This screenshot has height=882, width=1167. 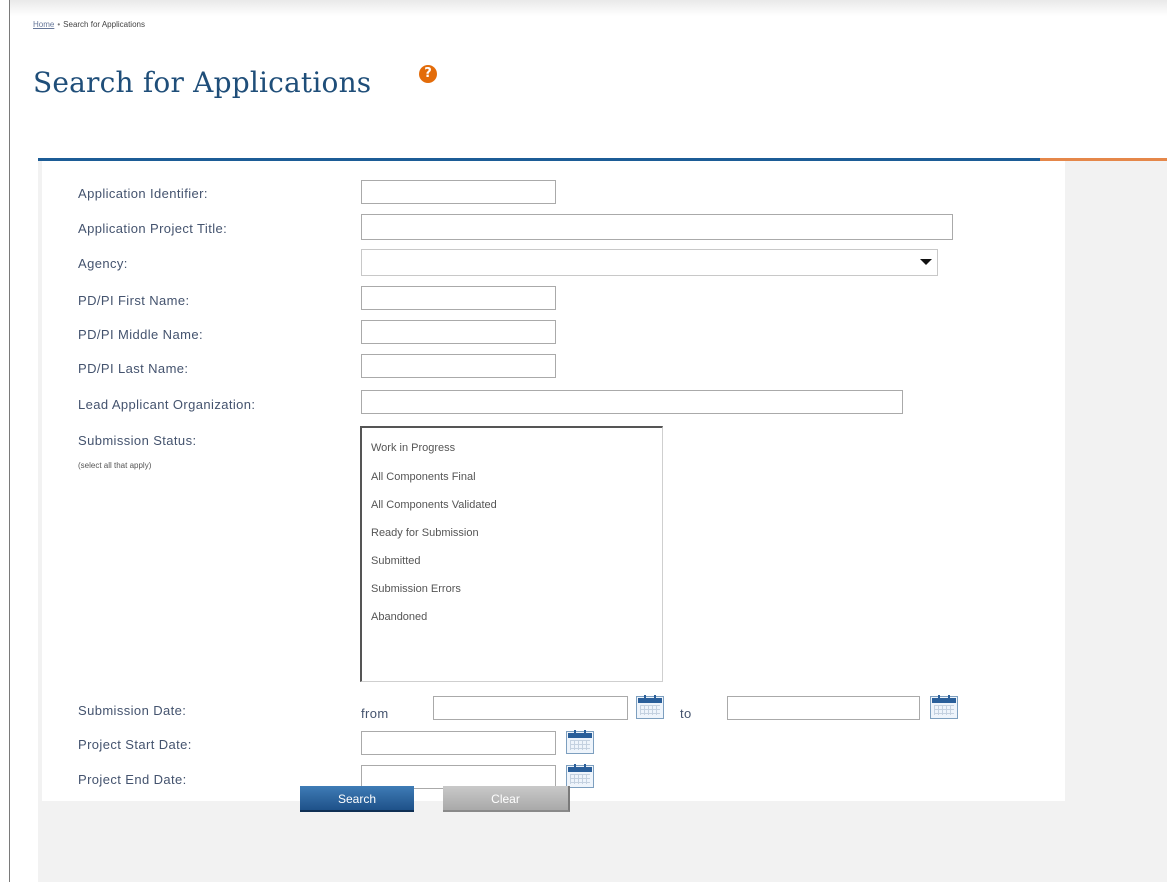 What do you see at coordinates (458, 743) in the screenshot?
I see `project-start-date-input` at bounding box center [458, 743].